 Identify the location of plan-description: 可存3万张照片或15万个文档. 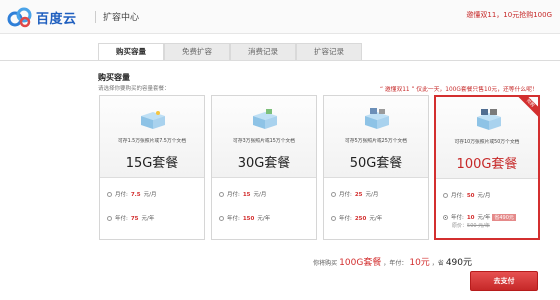
(264, 141).